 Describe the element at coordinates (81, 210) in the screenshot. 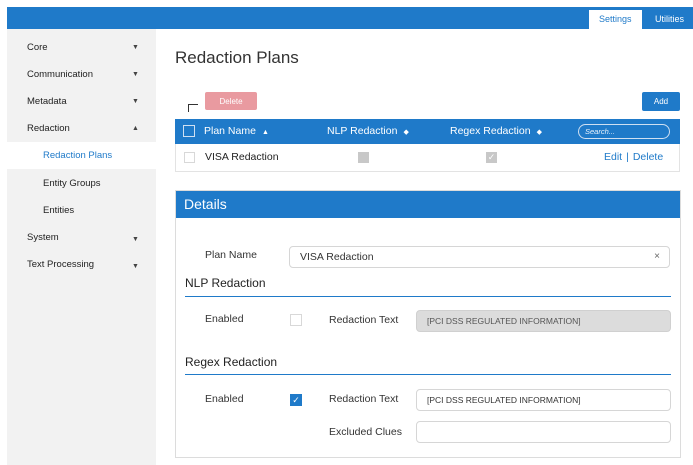

I see `sidebar-subitem-entities: Entities` at that location.